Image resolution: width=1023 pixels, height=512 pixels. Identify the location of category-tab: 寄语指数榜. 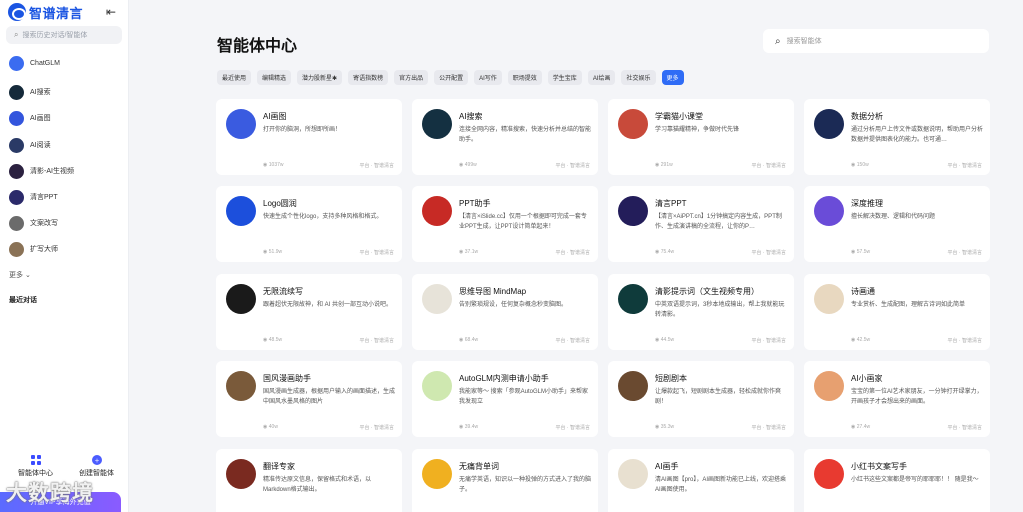
(368, 77).